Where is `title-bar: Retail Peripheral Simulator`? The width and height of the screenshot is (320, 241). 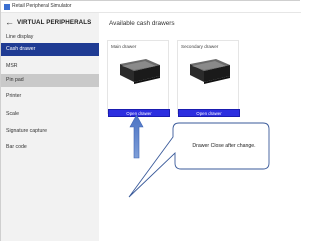 title-bar: Retail Peripheral Simulator is located at coordinates (151, 7).